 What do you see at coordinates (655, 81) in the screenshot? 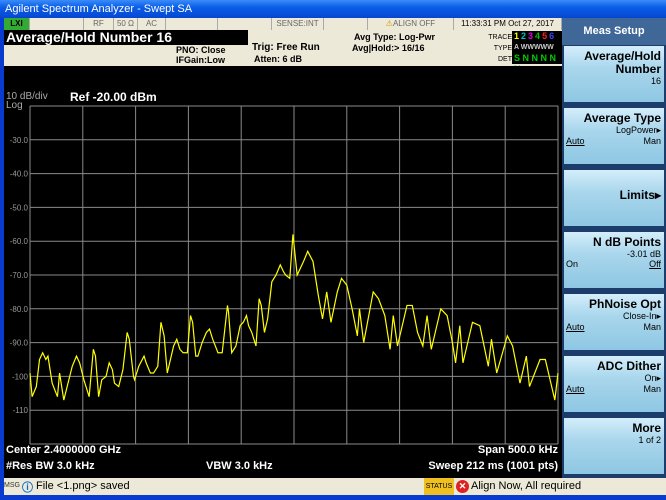
I see `softkey-value: 16` at bounding box center [655, 81].